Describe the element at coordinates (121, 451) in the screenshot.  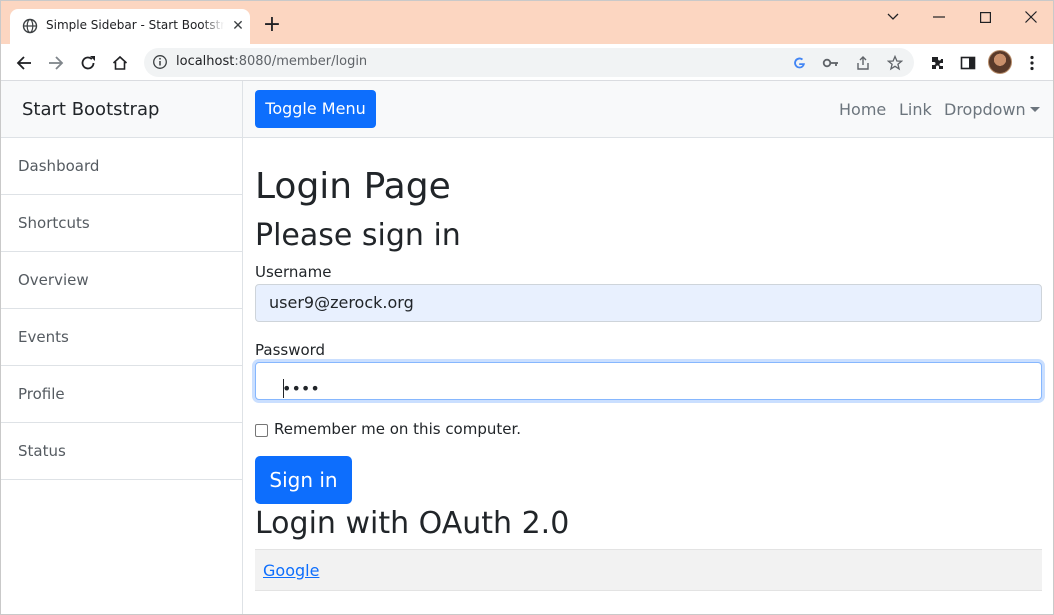
I see `sidebar-item-status: Status` at that location.